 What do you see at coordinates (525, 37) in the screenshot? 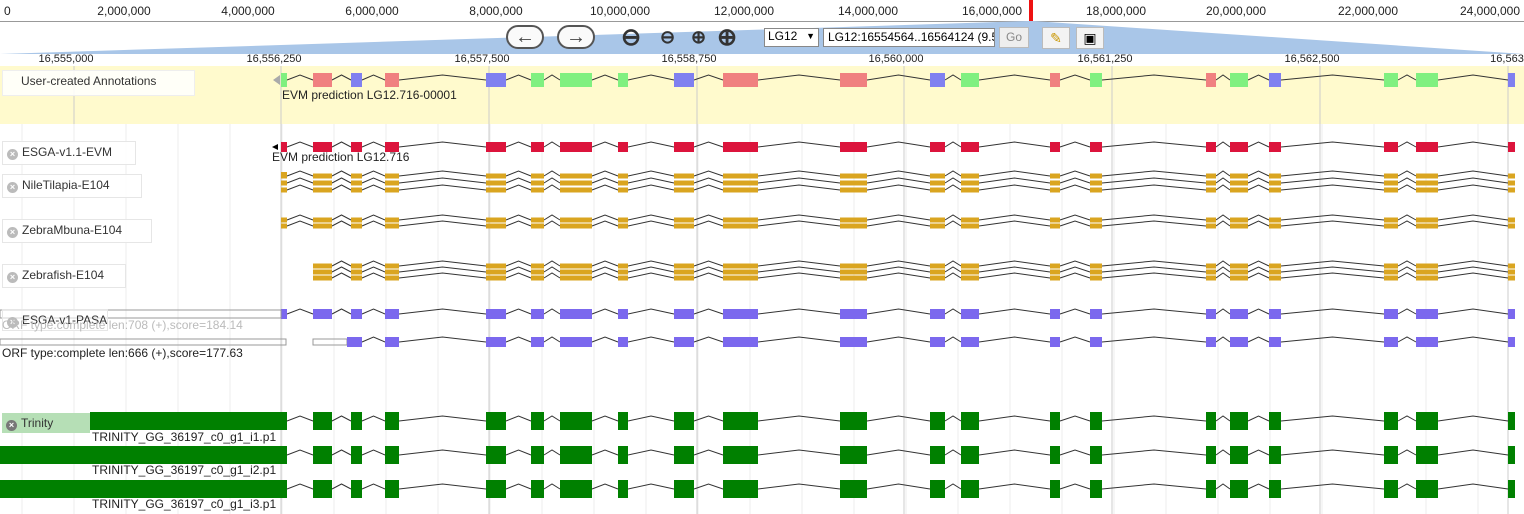
I see `pan-left-button: ←` at bounding box center [525, 37].